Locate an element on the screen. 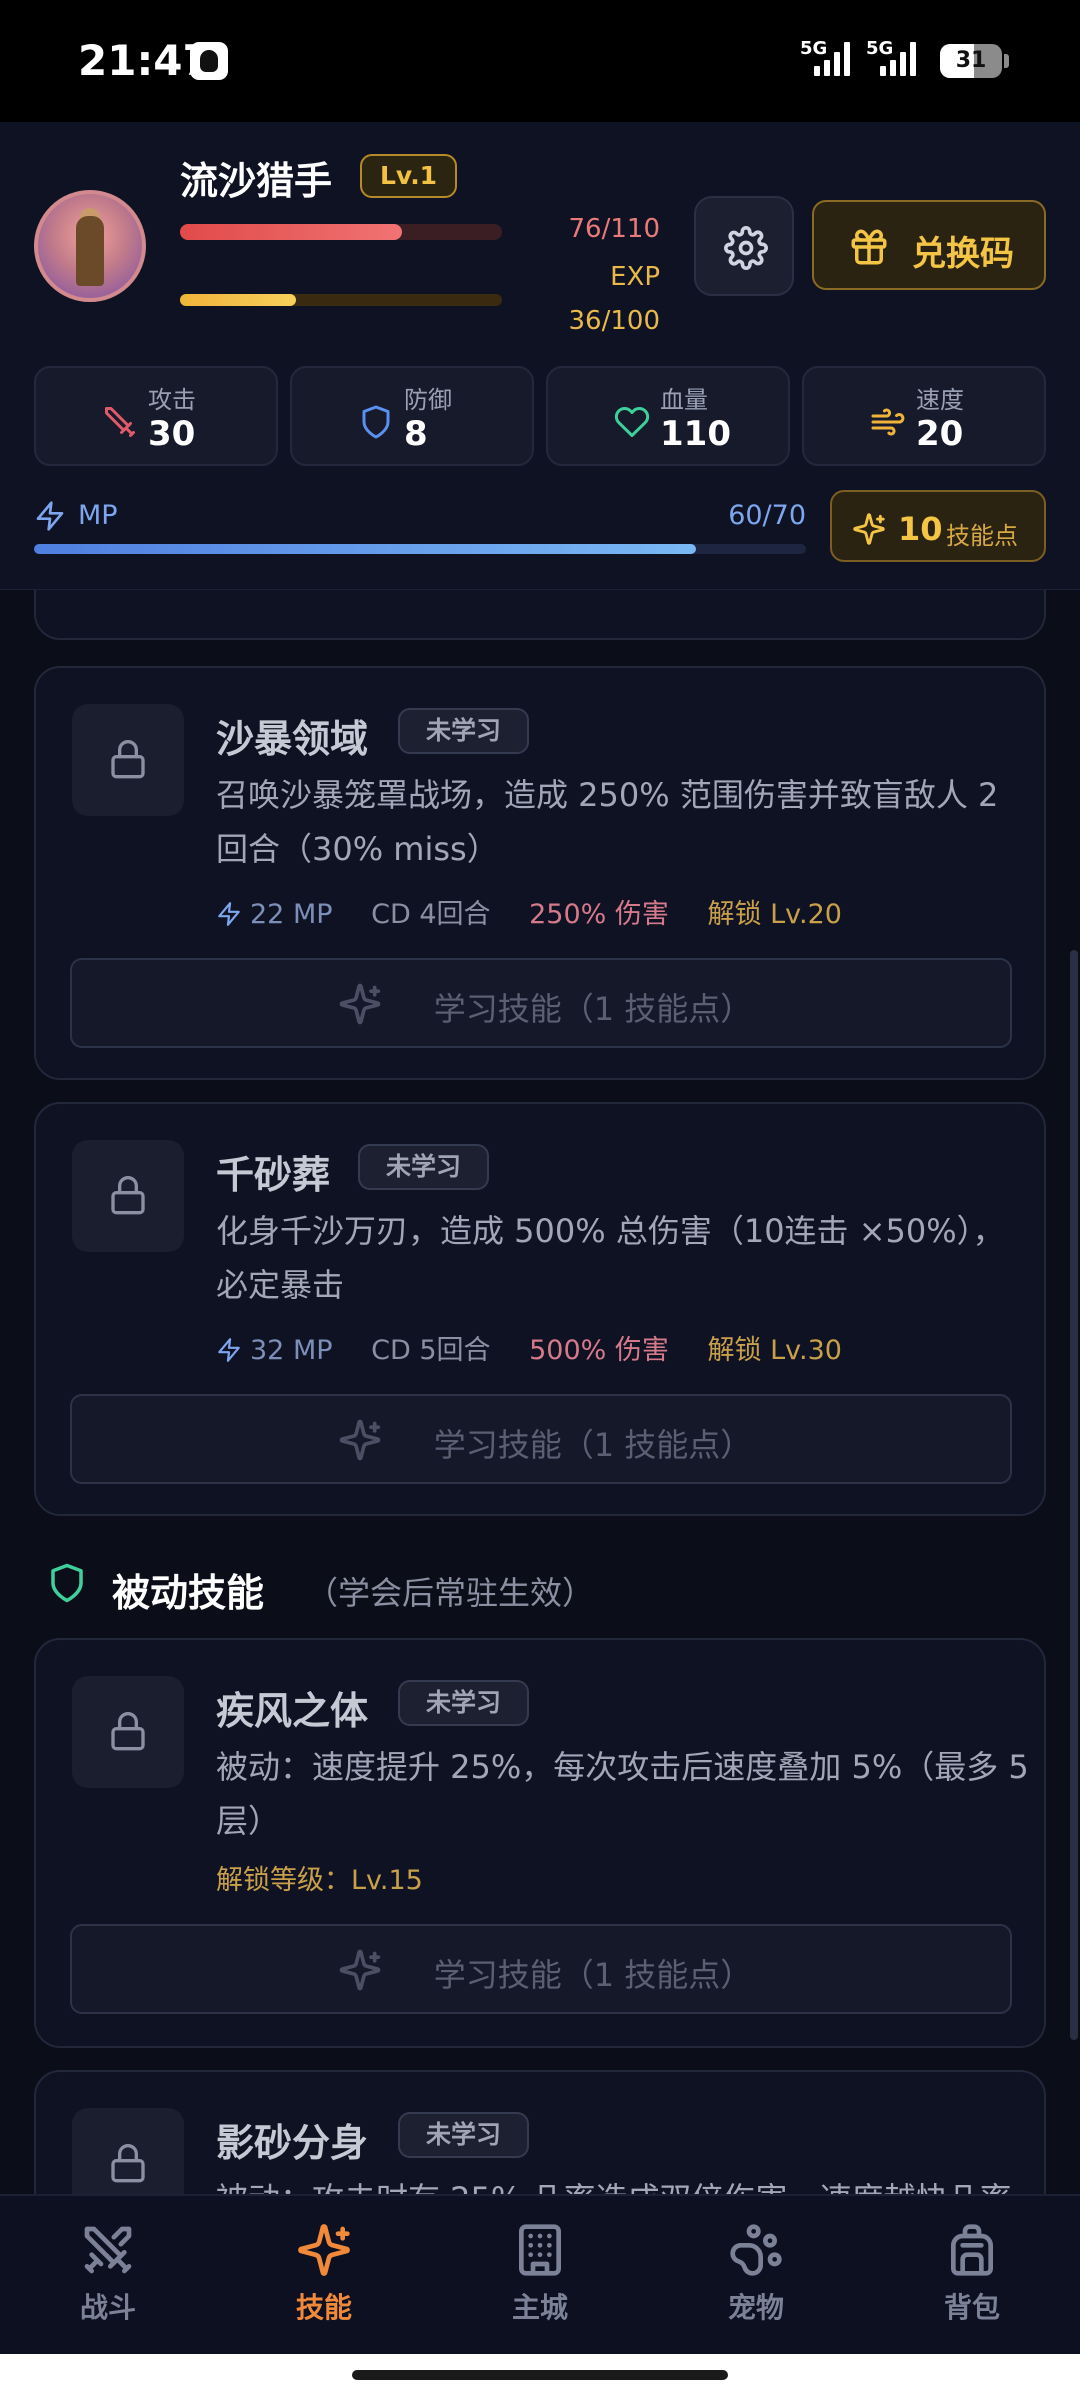  skill-meta: 32 MP CD 5回合 500% 伤害 解锁 Lv.30 is located at coordinates (544, 1347).